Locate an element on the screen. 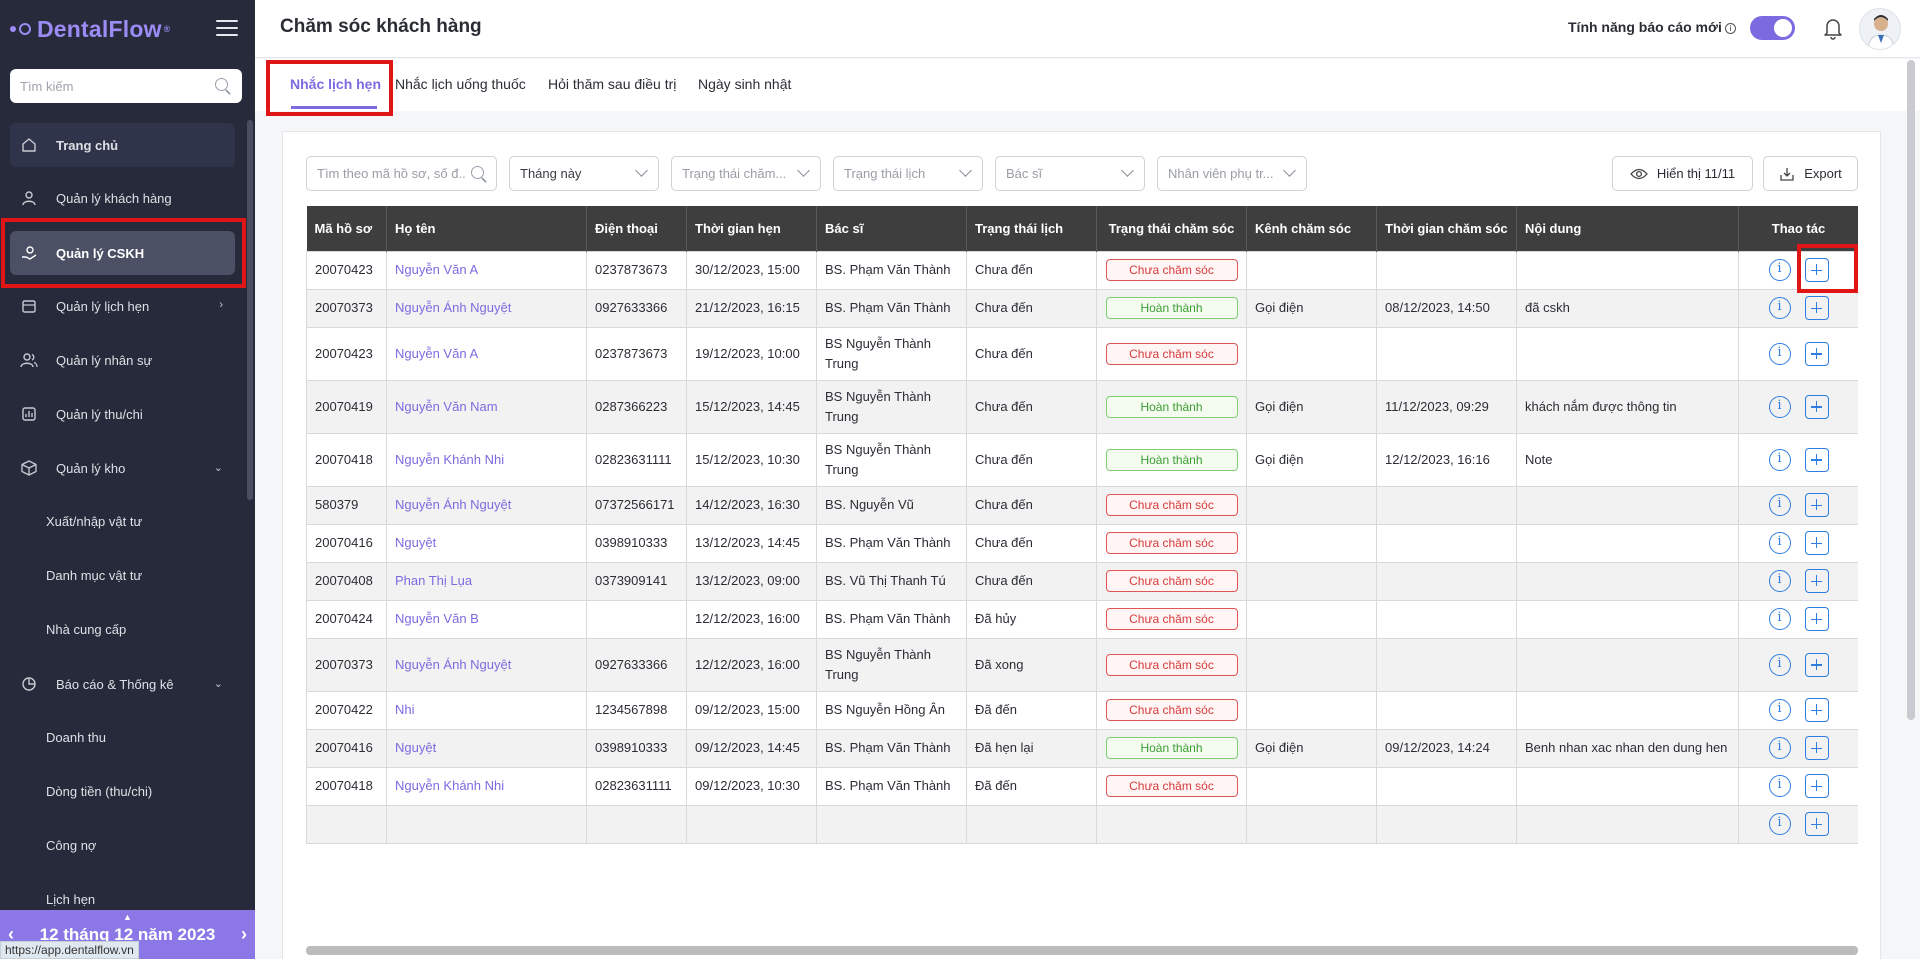  sidebar-sub-suppliers: Nhà cung cấp is located at coordinates (86, 629).